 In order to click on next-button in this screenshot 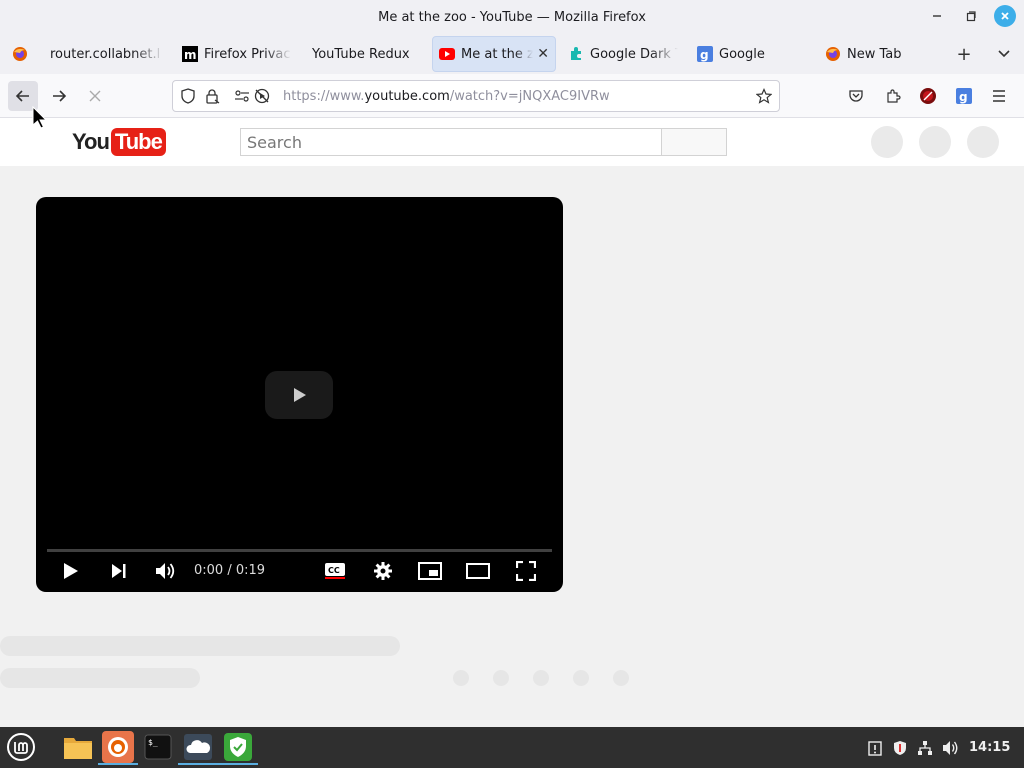, I will do `click(119, 571)`.